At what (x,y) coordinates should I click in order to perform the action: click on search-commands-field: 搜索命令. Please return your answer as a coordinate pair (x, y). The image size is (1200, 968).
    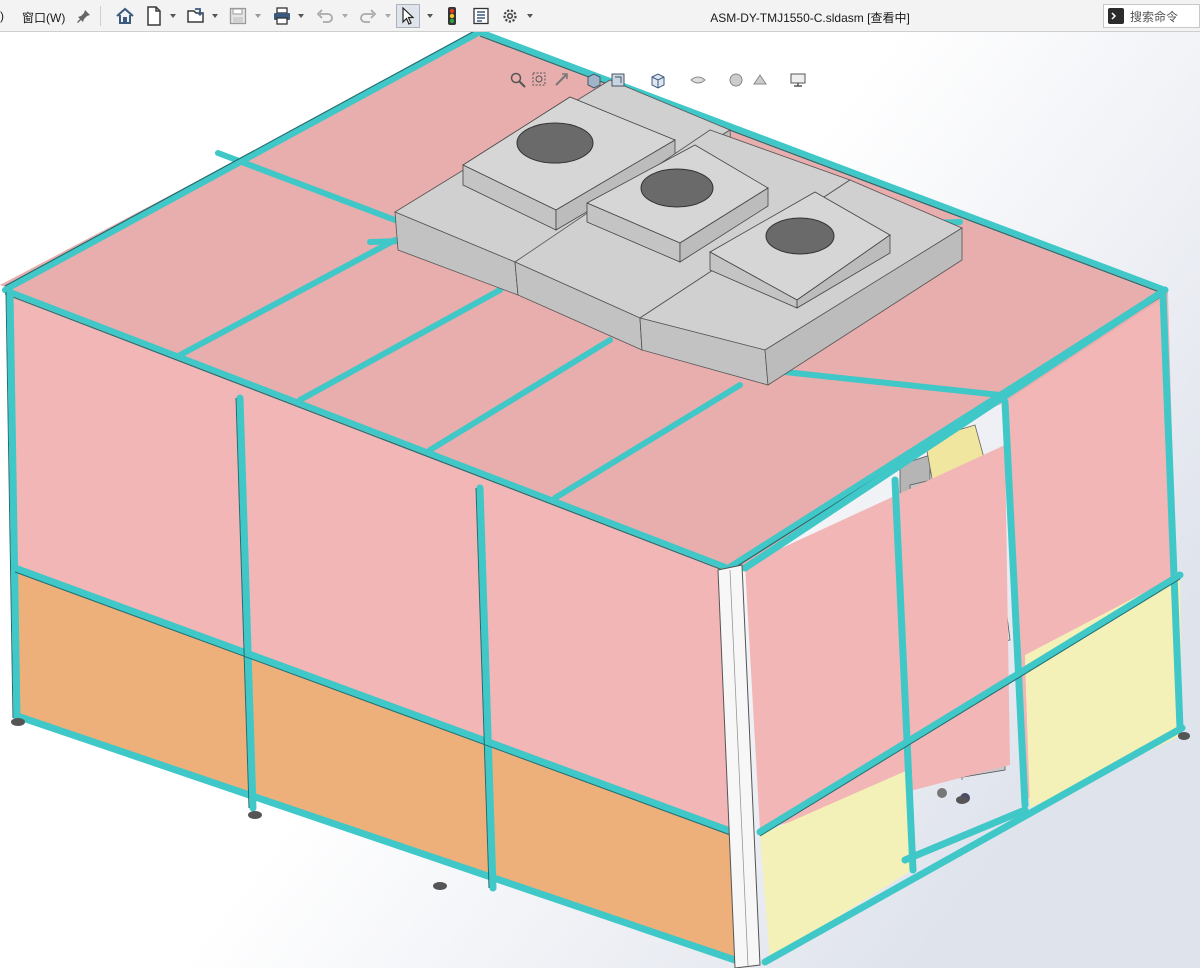
    Looking at the image, I should click on (1151, 16).